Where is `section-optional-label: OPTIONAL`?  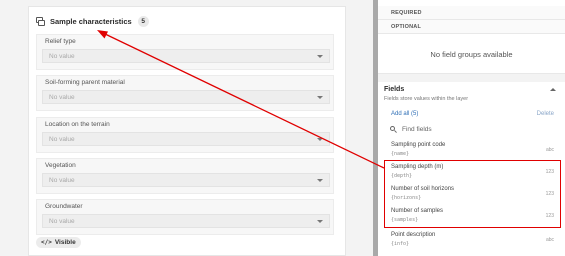
section-optional-label: OPTIONAL is located at coordinates (406, 27).